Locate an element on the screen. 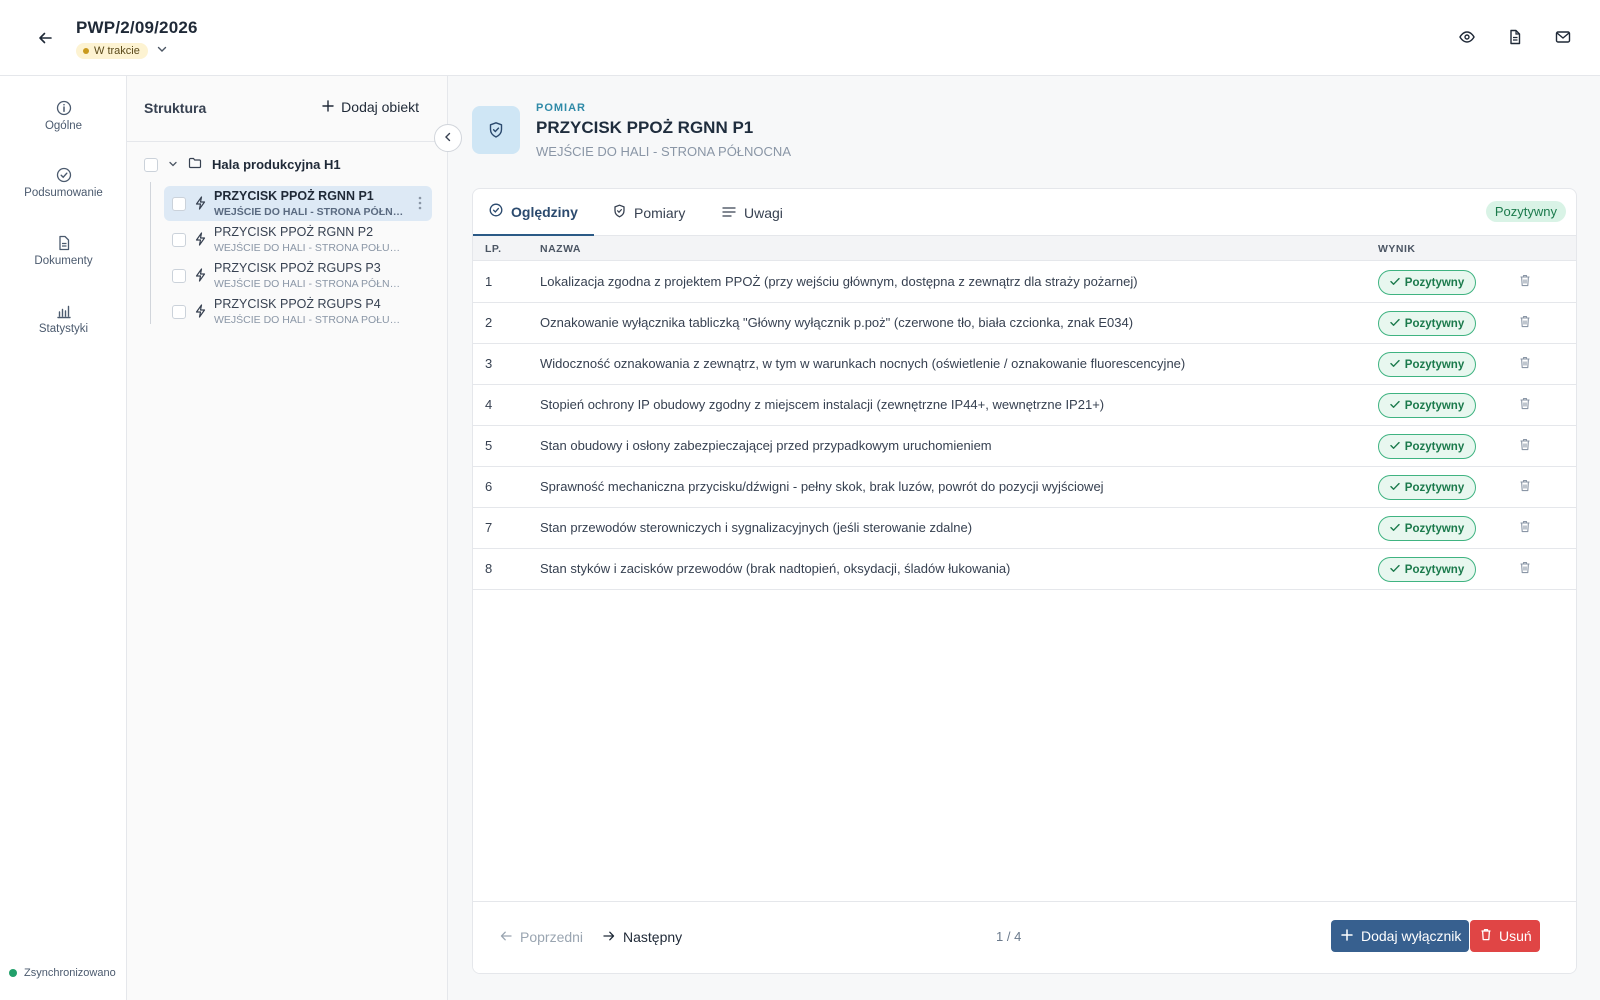  tree-root-node: Hala produkcyjna H1 is located at coordinates (242, 164).